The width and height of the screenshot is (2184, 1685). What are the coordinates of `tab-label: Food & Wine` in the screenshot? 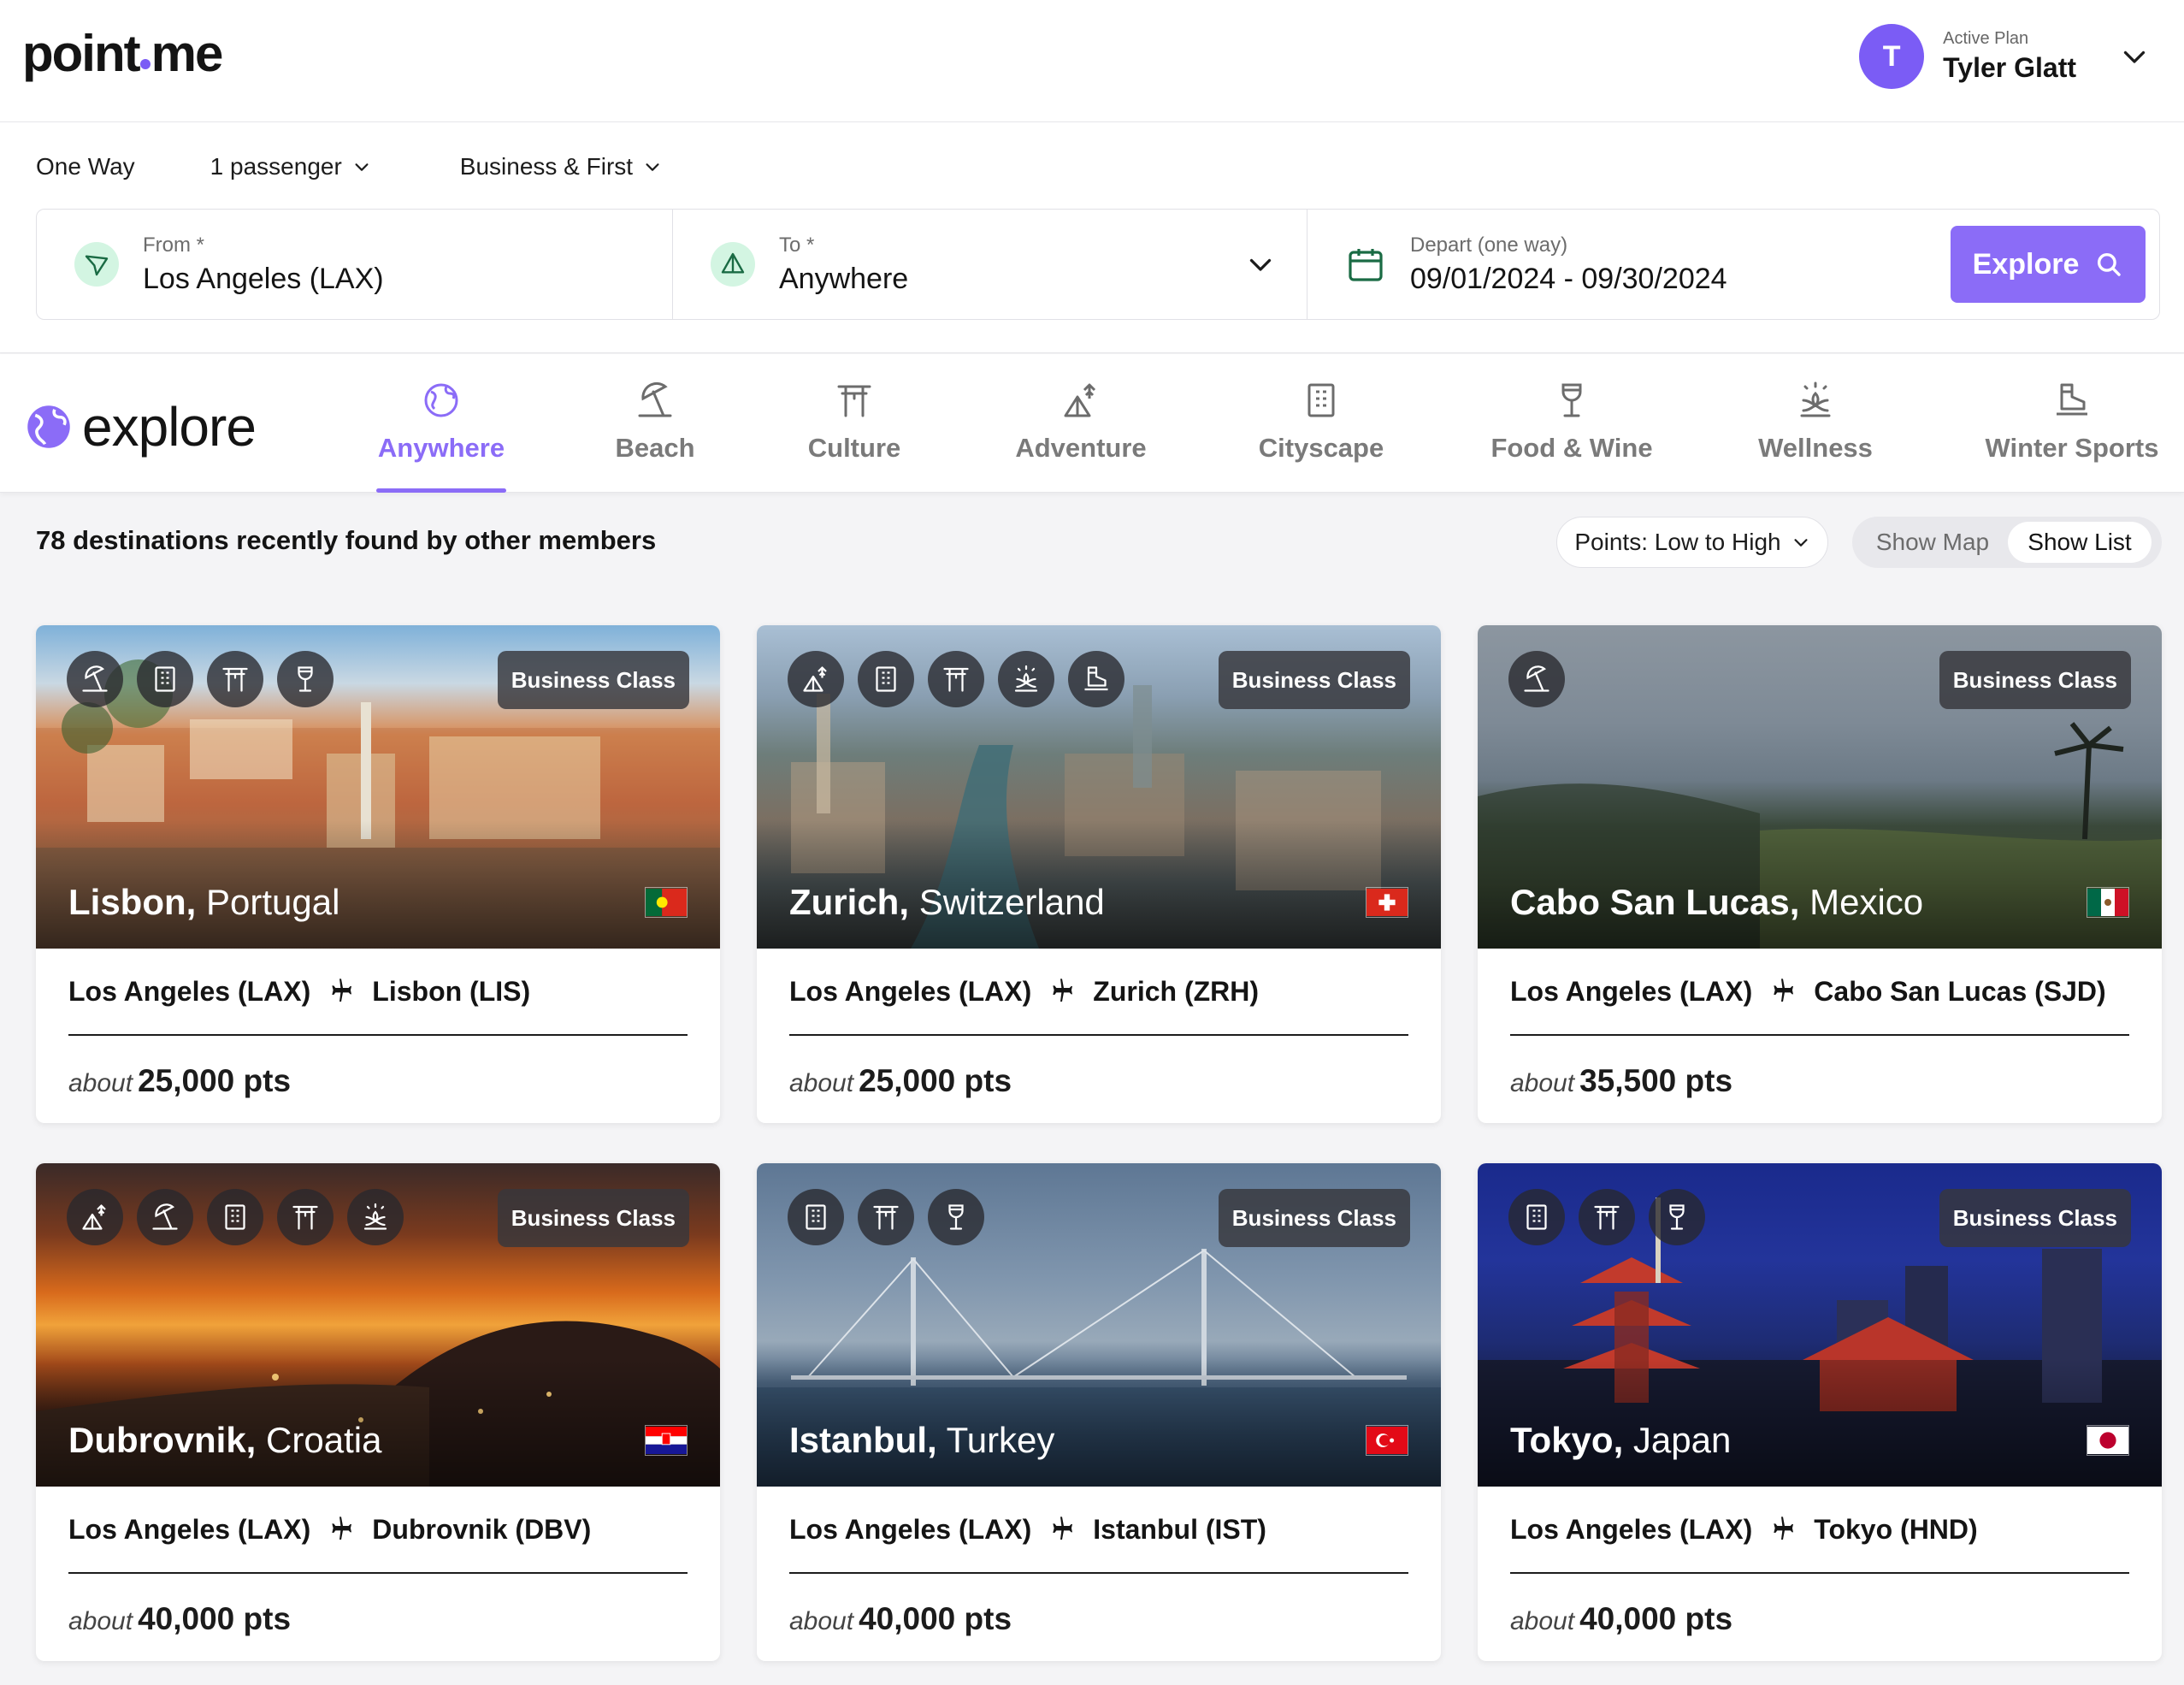 It's located at (1571, 448).